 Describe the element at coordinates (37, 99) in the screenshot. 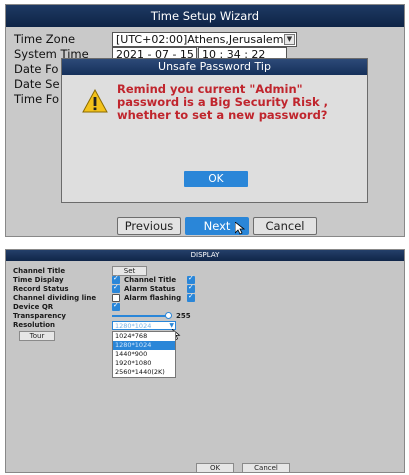

I see `time-format-label: Time Fo` at that location.